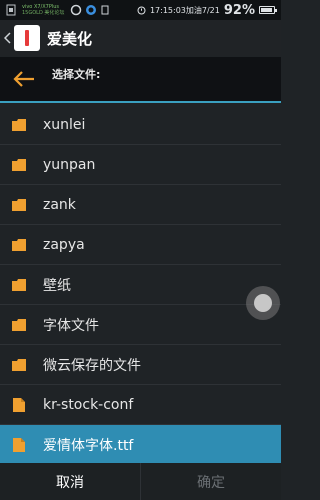  Describe the element at coordinates (59, 204) in the screenshot. I see `file-name: zank` at that location.